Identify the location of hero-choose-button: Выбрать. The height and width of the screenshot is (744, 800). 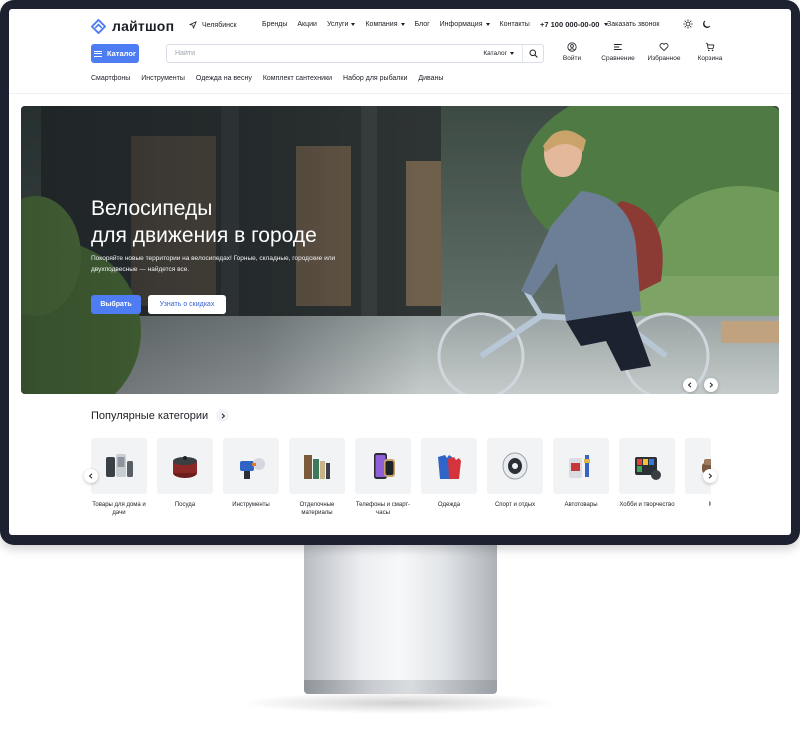
(116, 304).